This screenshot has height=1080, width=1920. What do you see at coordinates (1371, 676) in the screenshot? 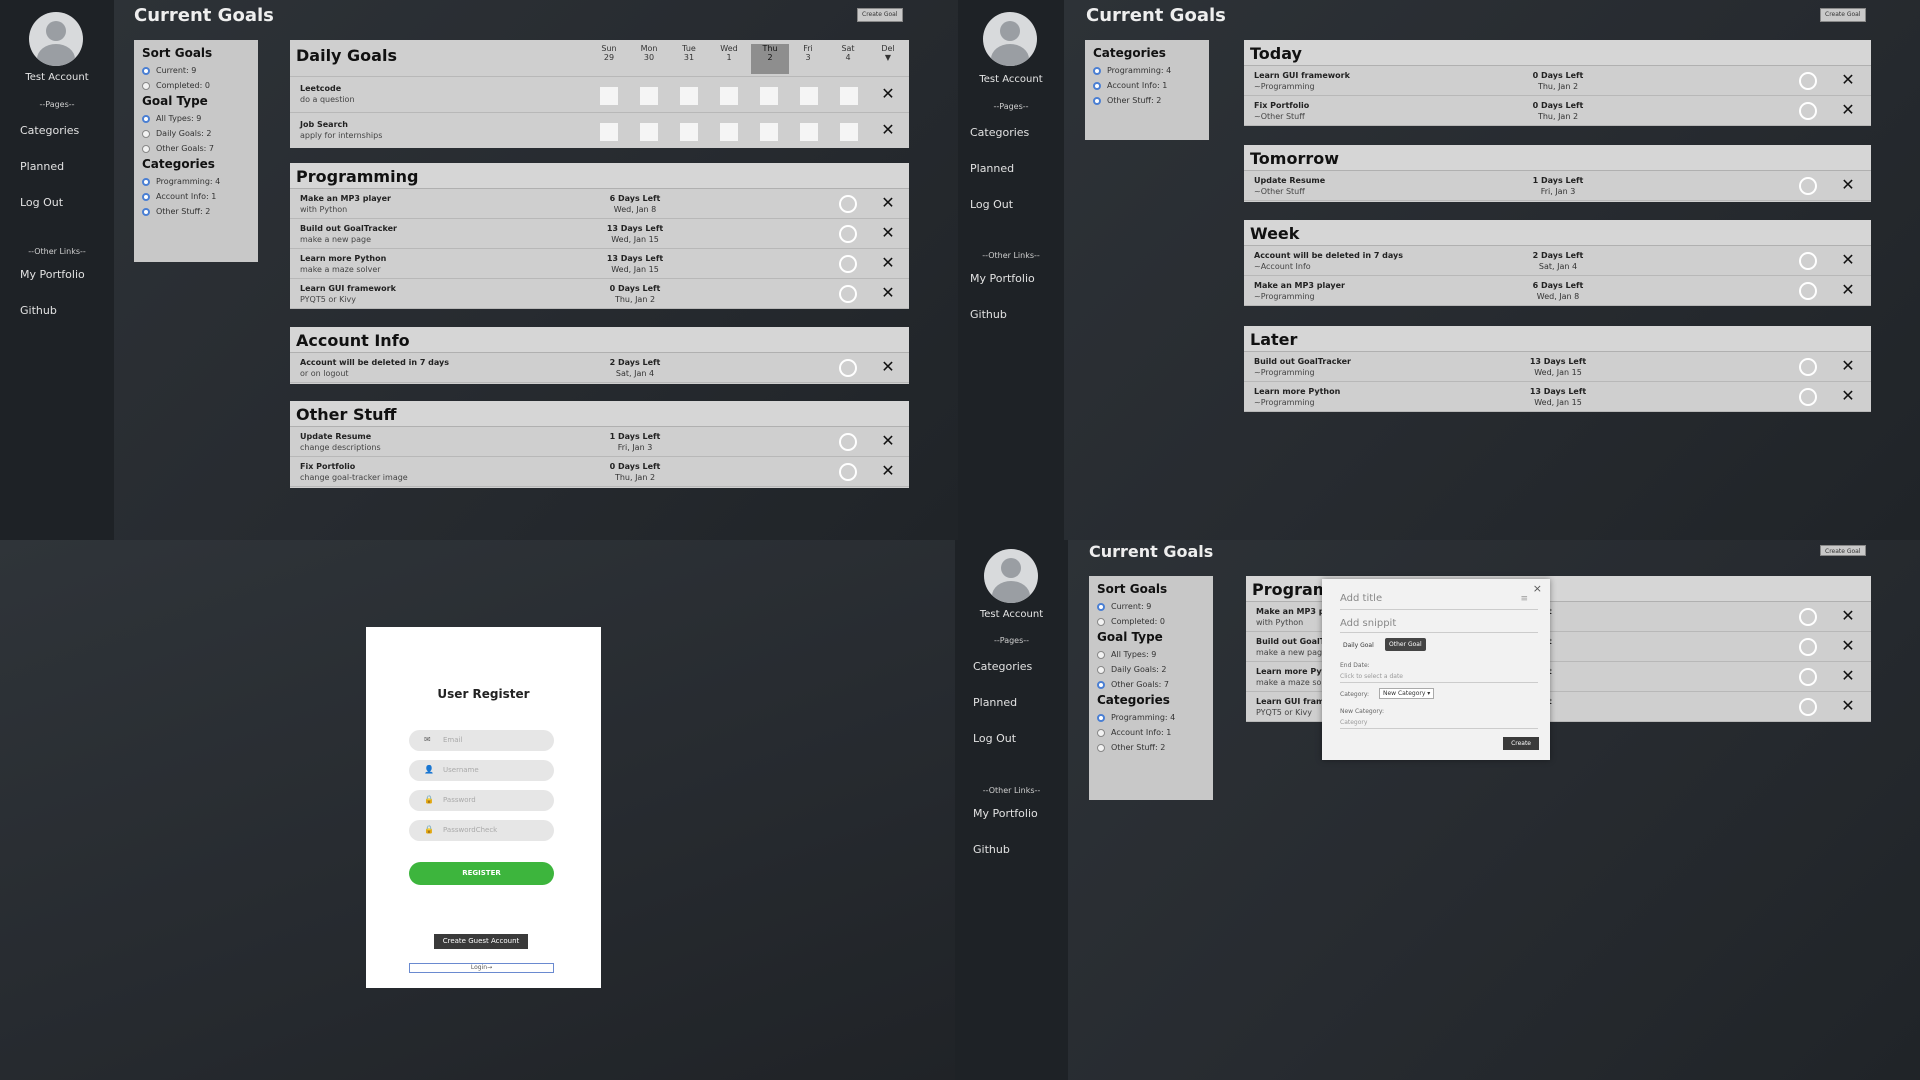
I see `end-date-input: Click to select a date` at bounding box center [1371, 676].